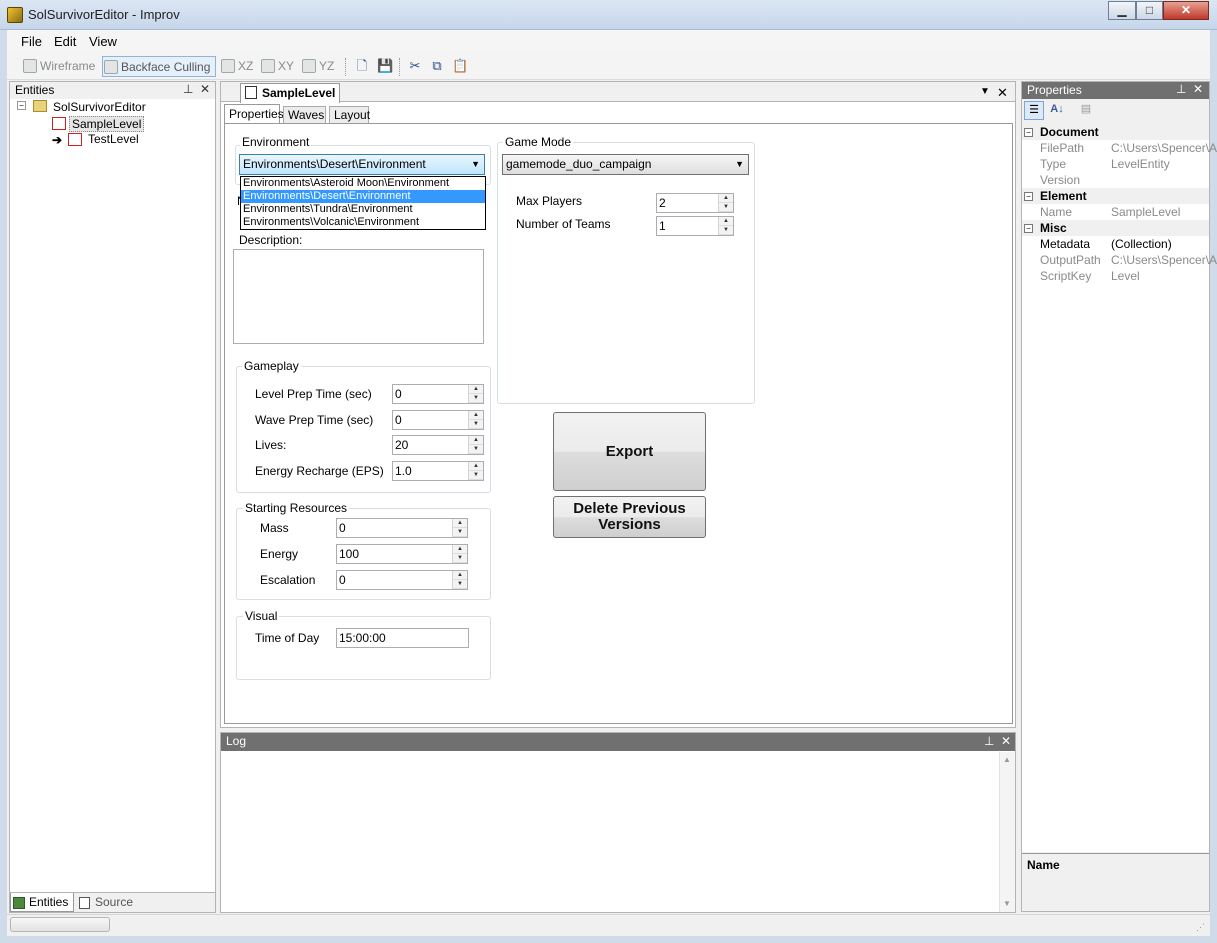 Image resolution: width=1217 pixels, height=943 pixels. Describe the element at coordinates (438, 420) in the screenshot. I see `wave-prep-input: 0 ▲ ▼` at that location.